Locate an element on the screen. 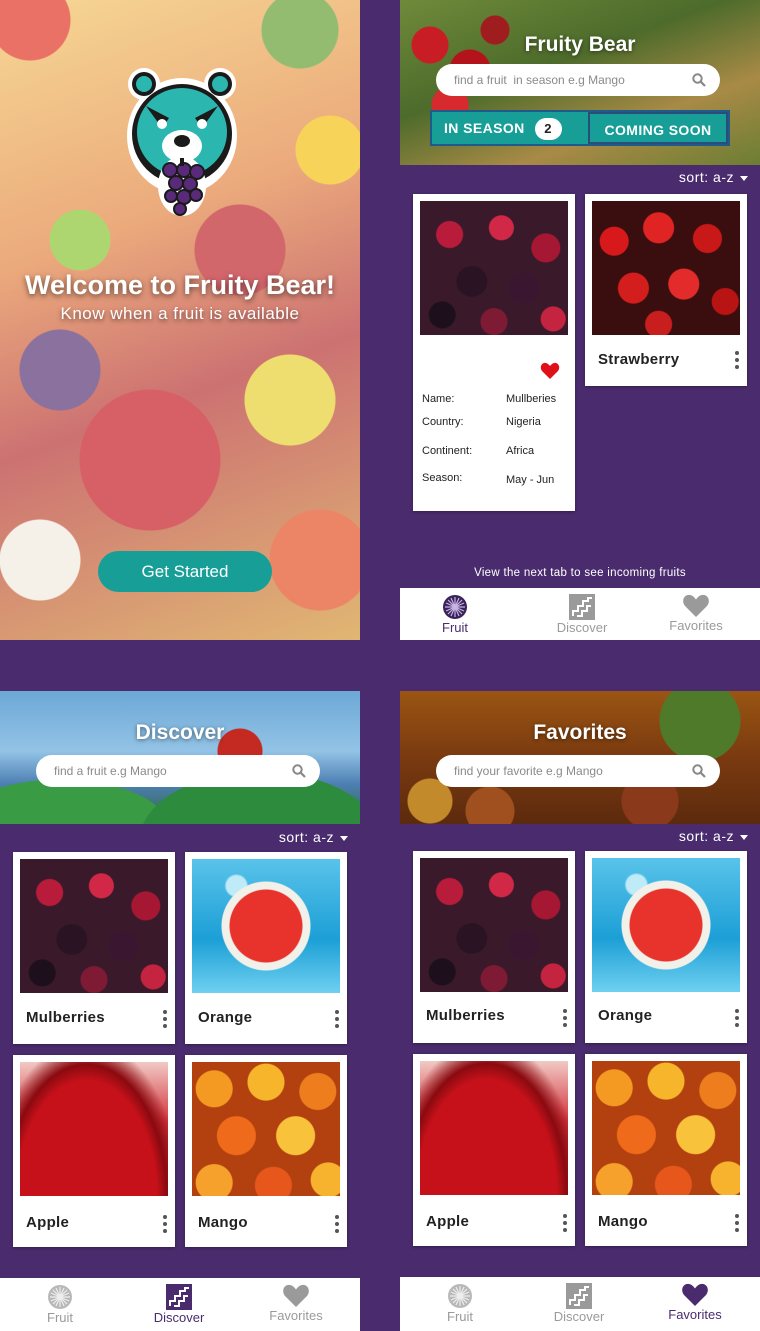  card-name: Orange is located at coordinates (225, 1017).